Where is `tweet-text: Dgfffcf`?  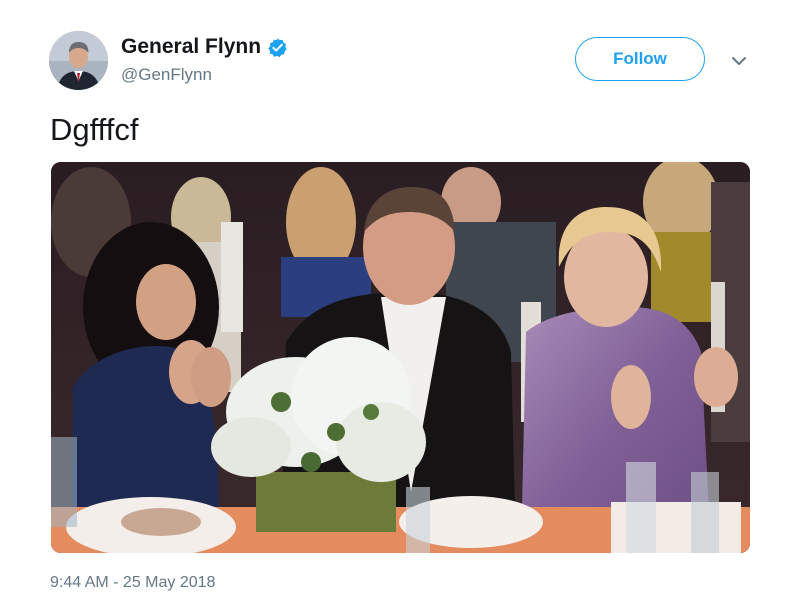
tweet-text: Dgfffcf is located at coordinates (94, 129).